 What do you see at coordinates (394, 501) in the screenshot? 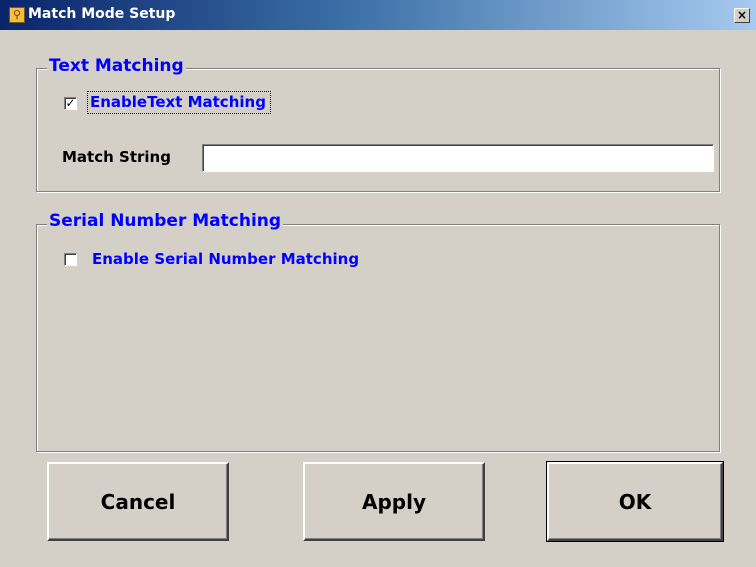
I see `apply-button: Apply` at bounding box center [394, 501].